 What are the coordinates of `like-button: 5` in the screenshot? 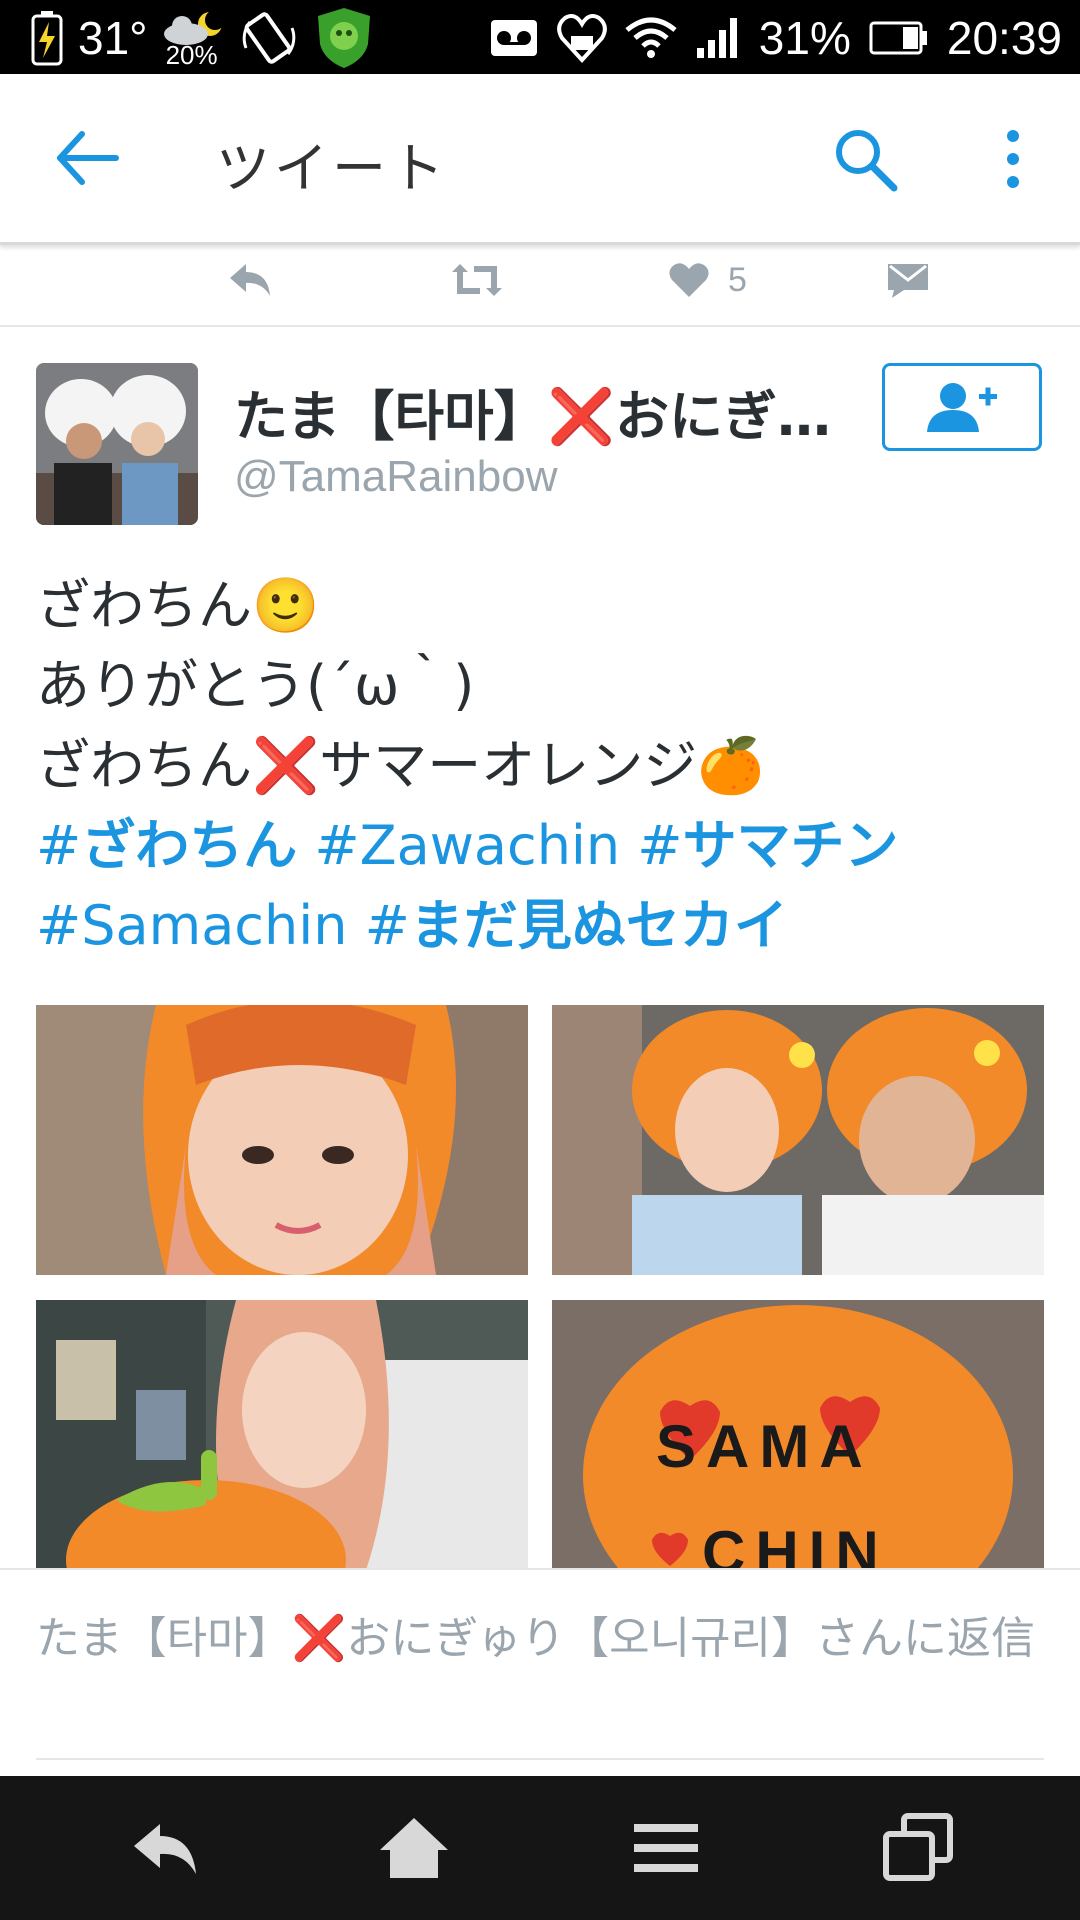 It's located at (707, 280).